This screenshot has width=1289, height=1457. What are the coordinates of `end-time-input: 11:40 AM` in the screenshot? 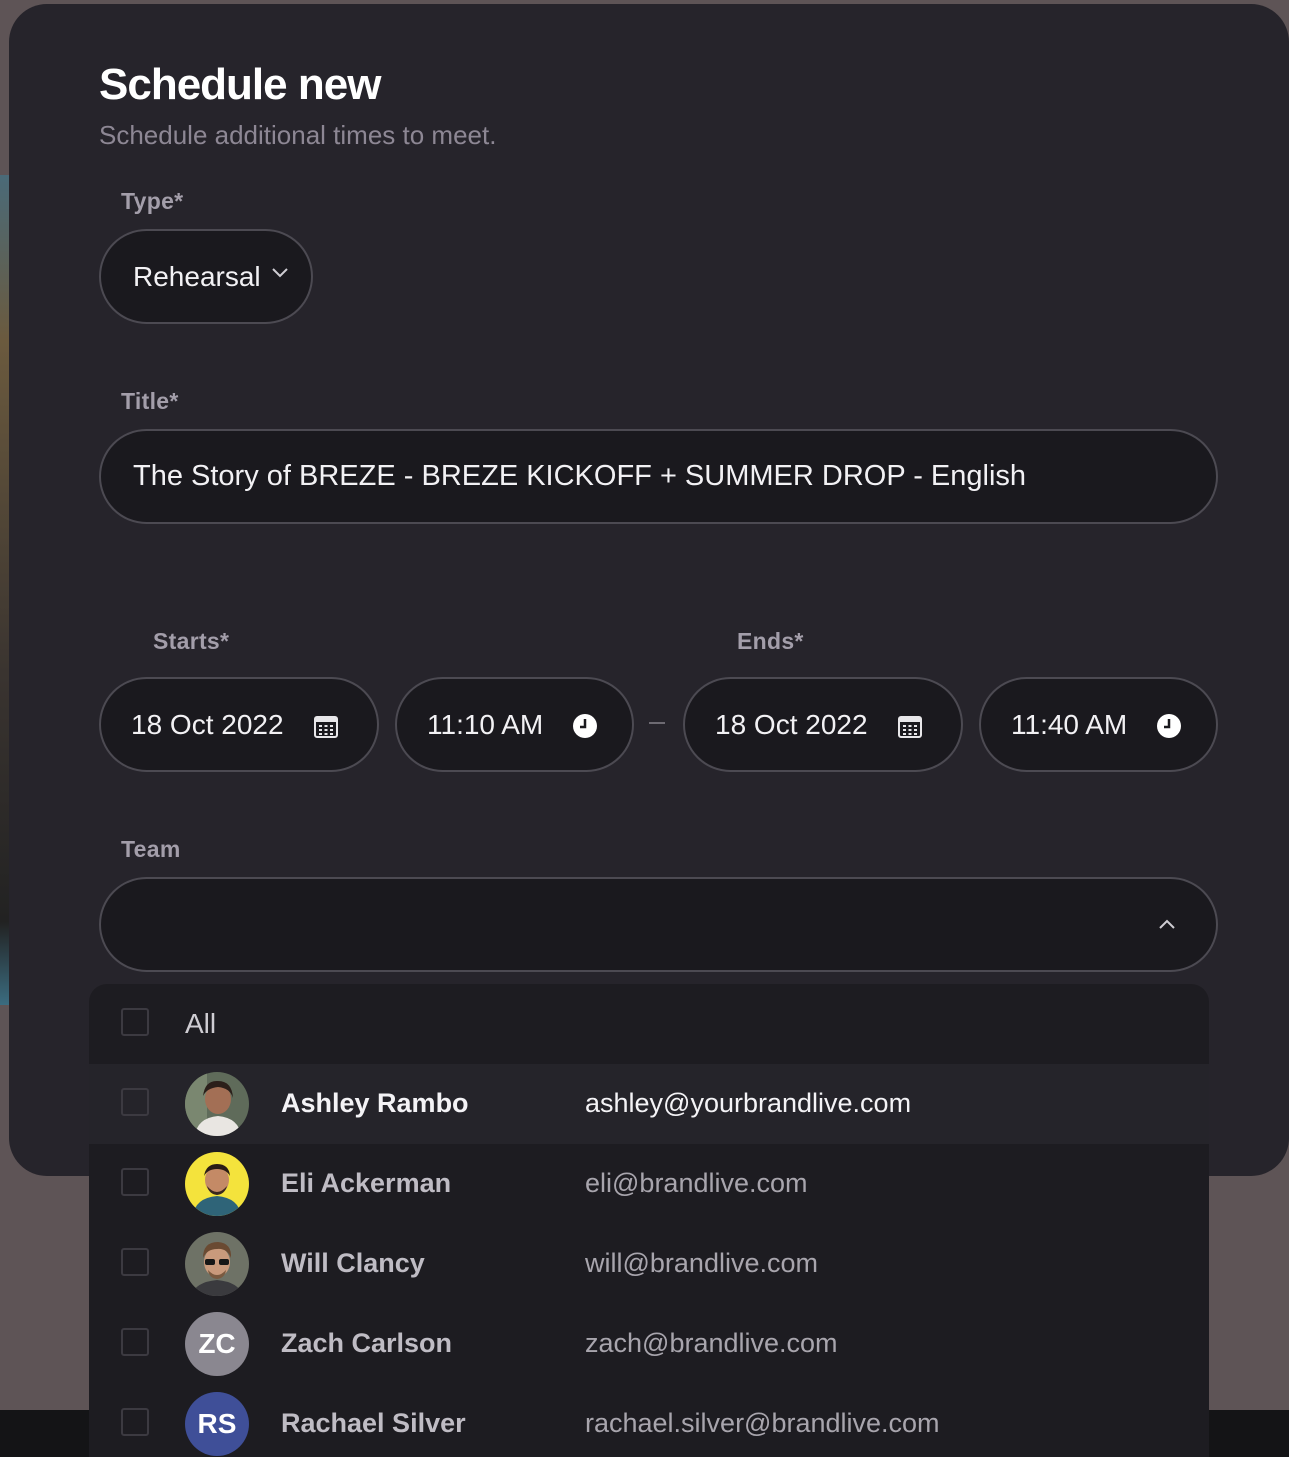 It's located at (1098, 724).